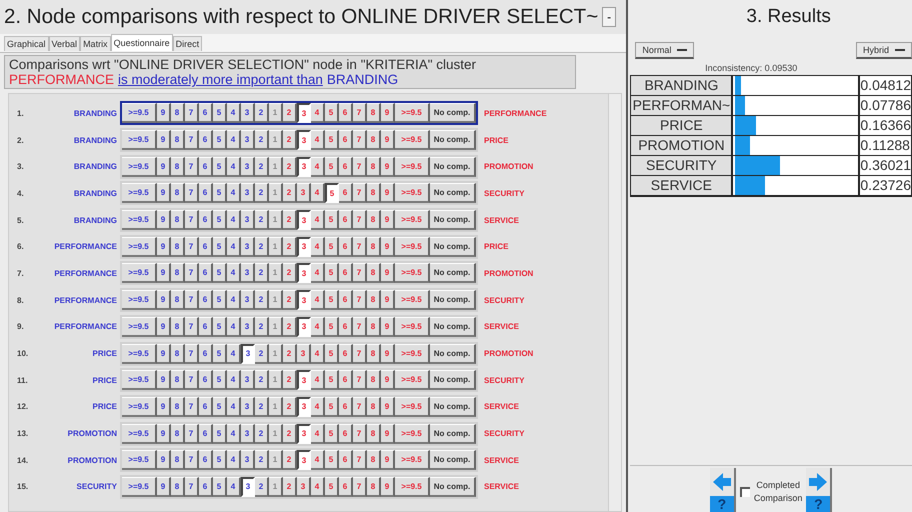 This screenshot has width=912, height=512. What do you see at coordinates (664, 50) in the screenshot?
I see `mode-dropdown: Normal` at bounding box center [664, 50].